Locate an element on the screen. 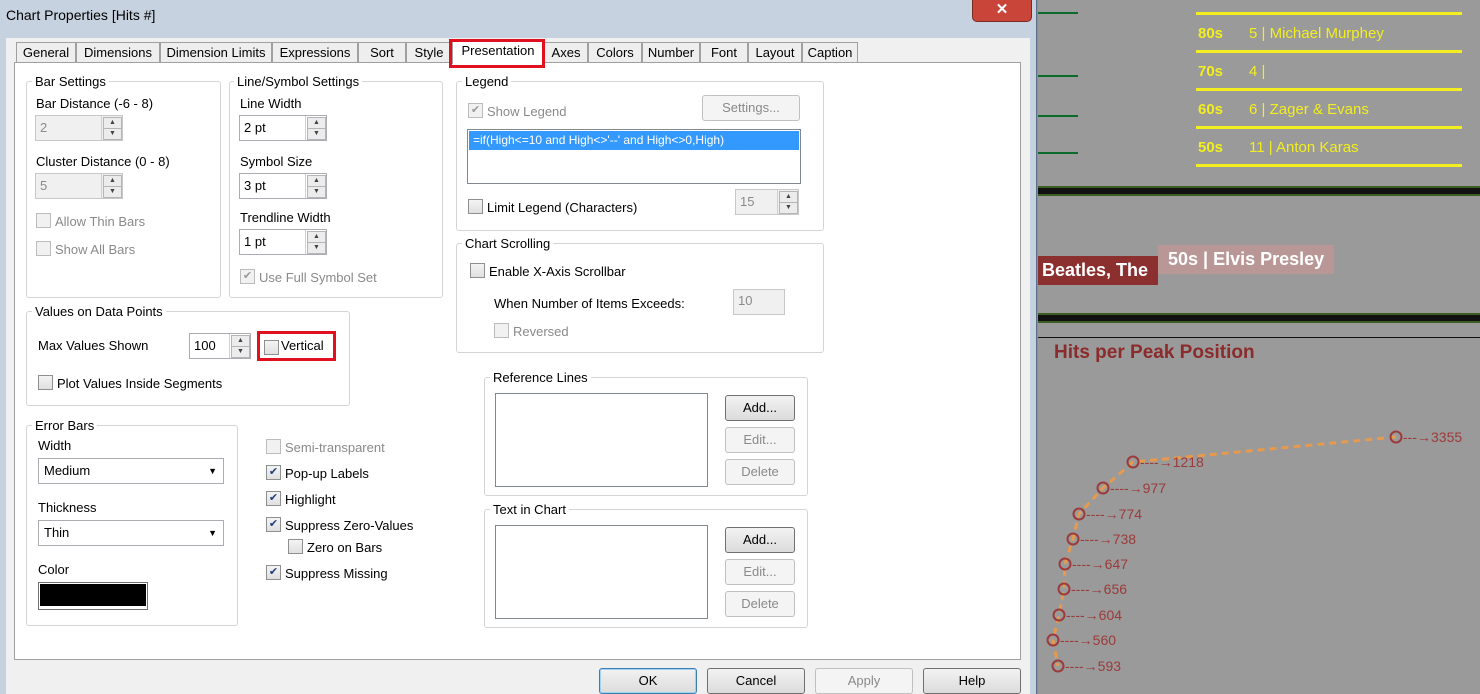 This screenshot has height=694, width=1480. error-color-swatch is located at coordinates (93, 595).